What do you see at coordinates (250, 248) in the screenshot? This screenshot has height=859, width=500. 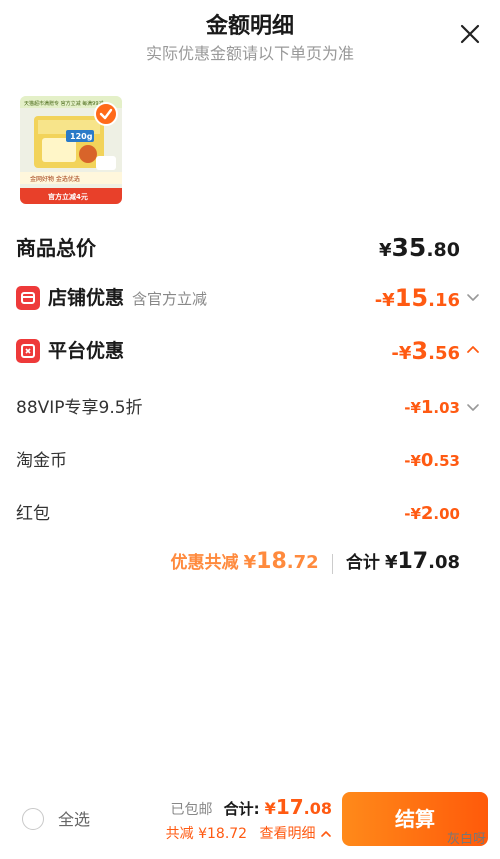 I see `total-price-row: 商品总价 ¥35.80` at bounding box center [250, 248].